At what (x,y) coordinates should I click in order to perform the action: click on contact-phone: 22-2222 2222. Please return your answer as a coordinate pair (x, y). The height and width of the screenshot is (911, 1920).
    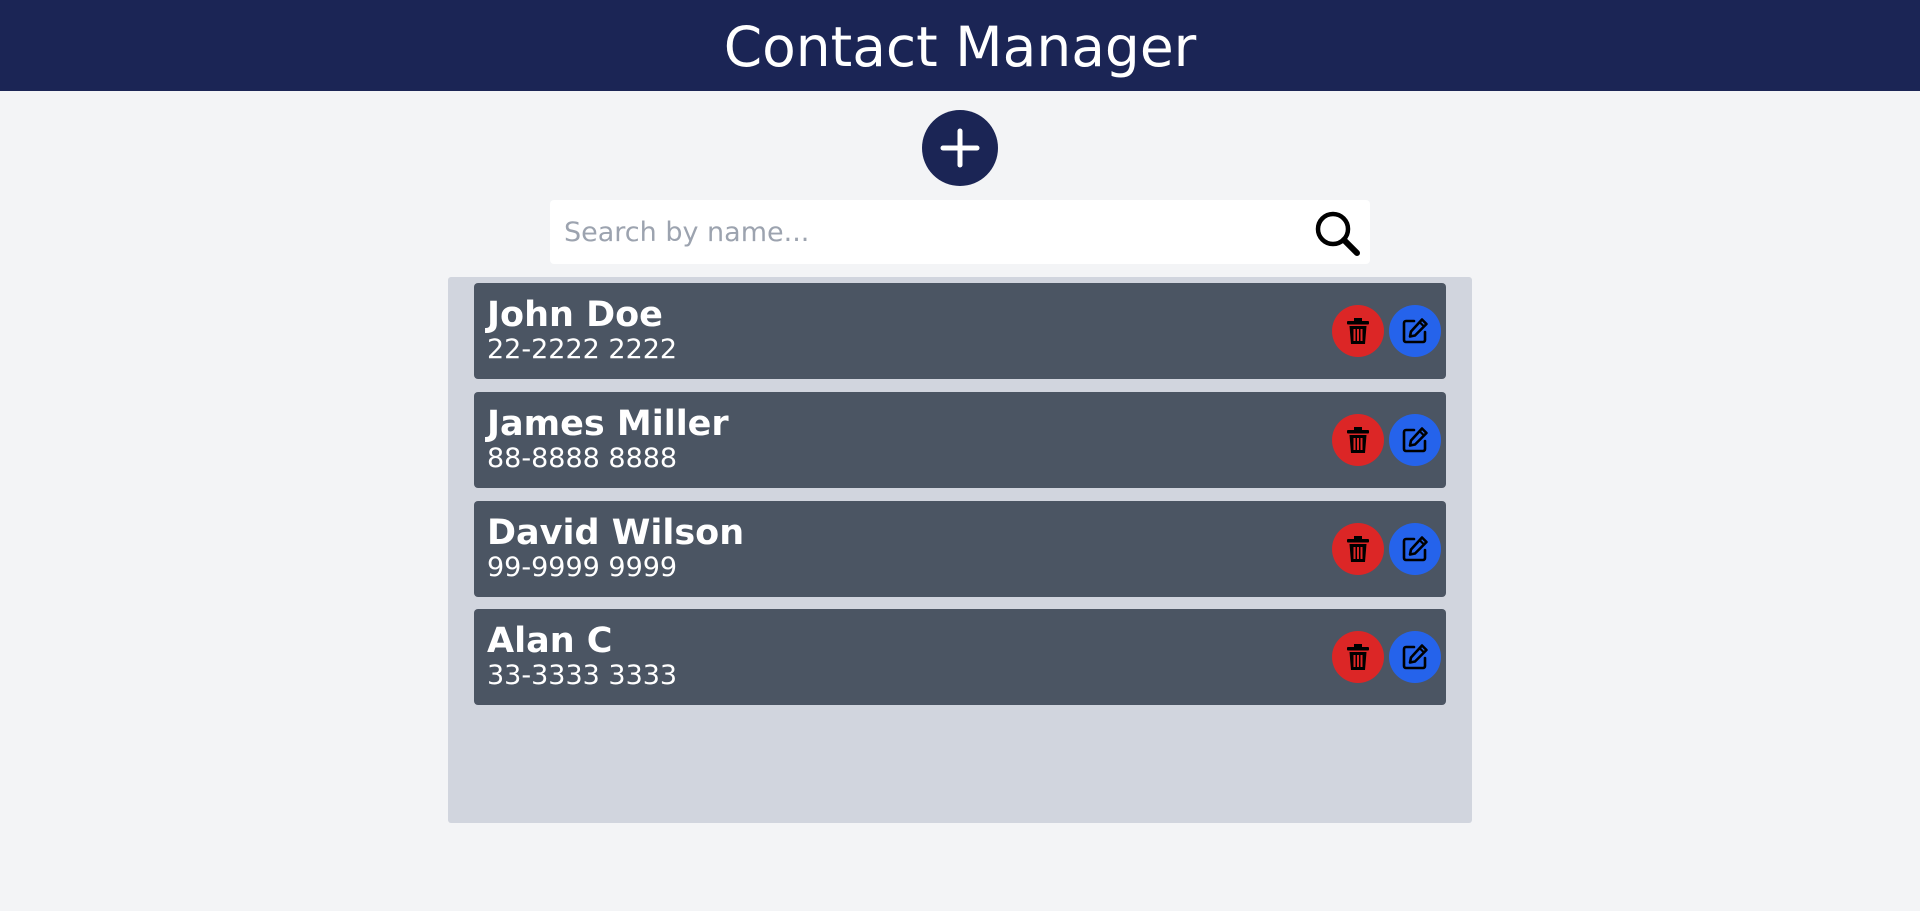
    Looking at the image, I should click on (582, 349).